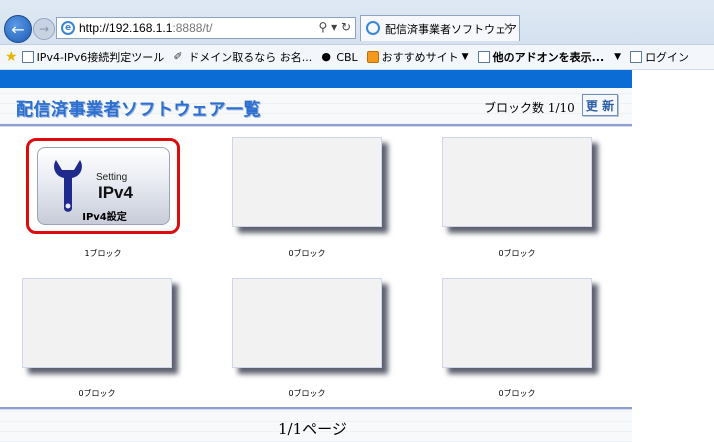 This screenshot has width=714, height=442. I want to click on tile-label-1: 1ブロック, so click(103, 253).